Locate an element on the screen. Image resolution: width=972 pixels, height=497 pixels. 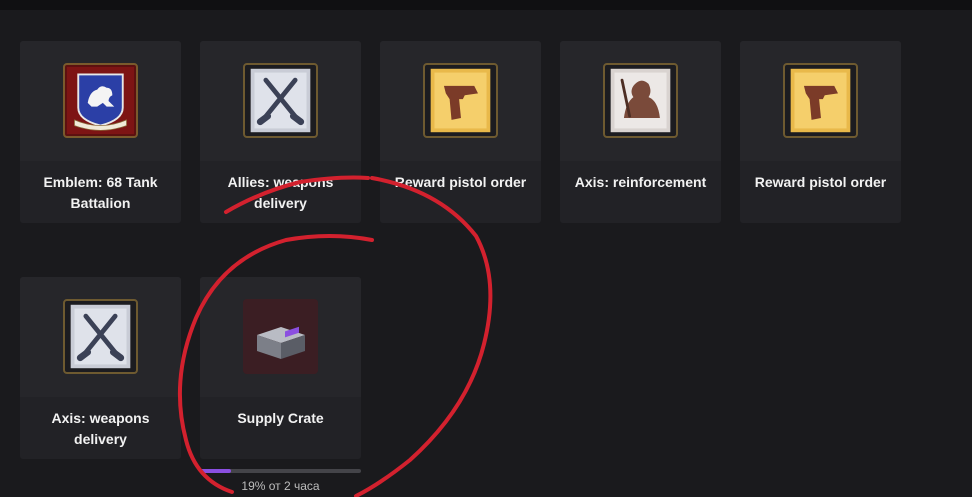
reward-card-emblem-68-tank-battalion: Emblem: 68 Tank Battalion is located at coordinates (100, 132).